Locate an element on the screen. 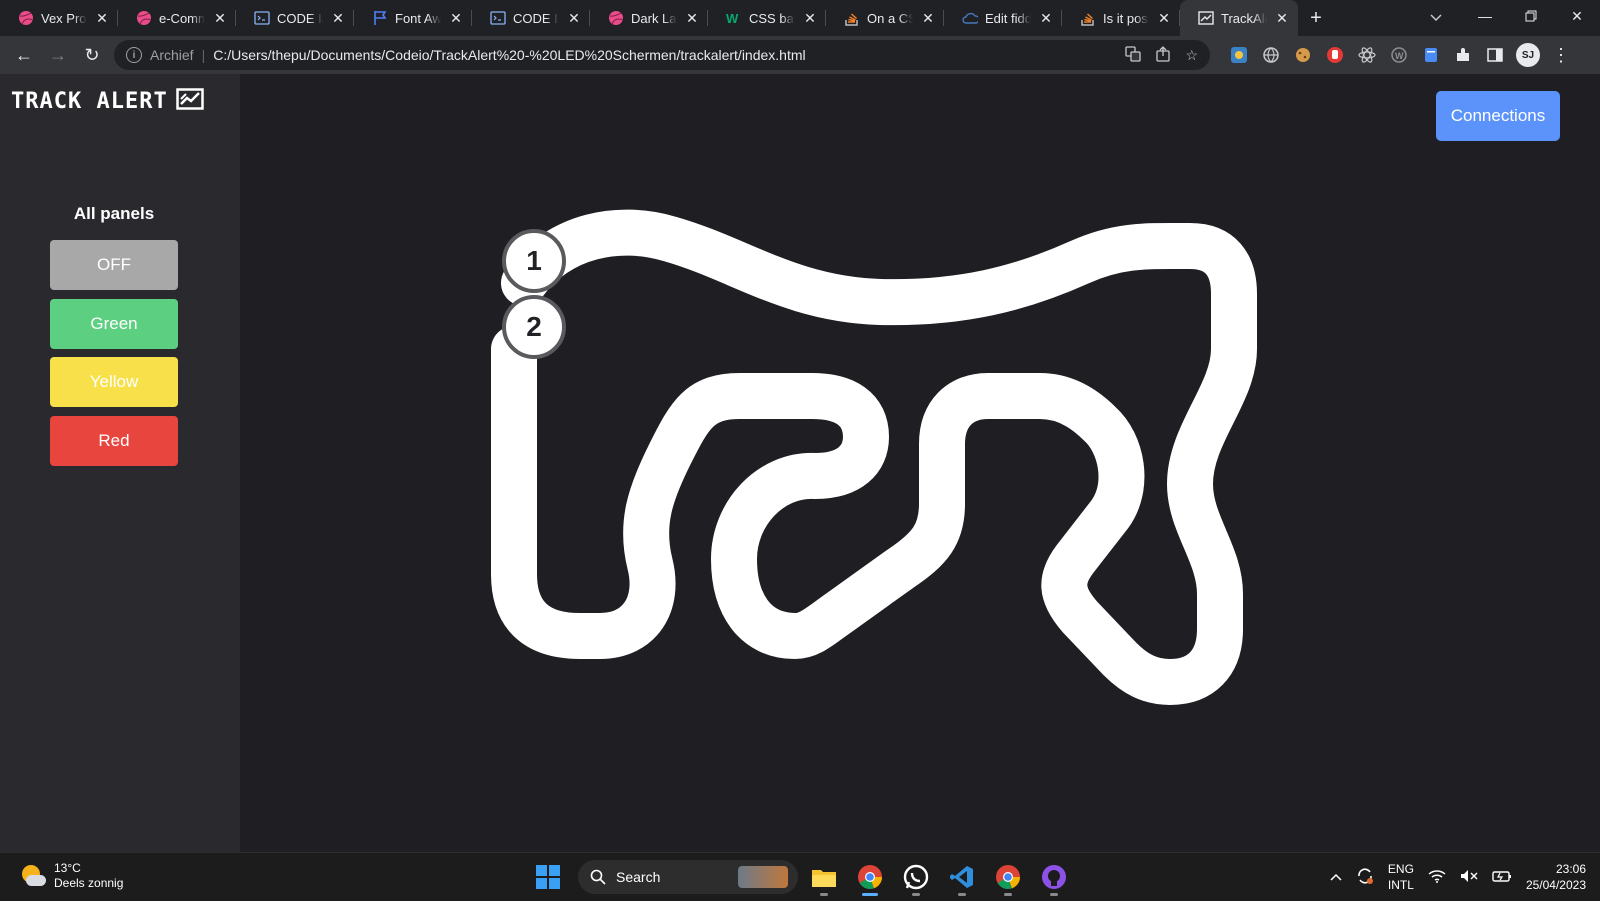 The height and width of the screenshot is (901, 1600). browser-tab: e-Commerce ✕ is located at coordinates (177, 18).